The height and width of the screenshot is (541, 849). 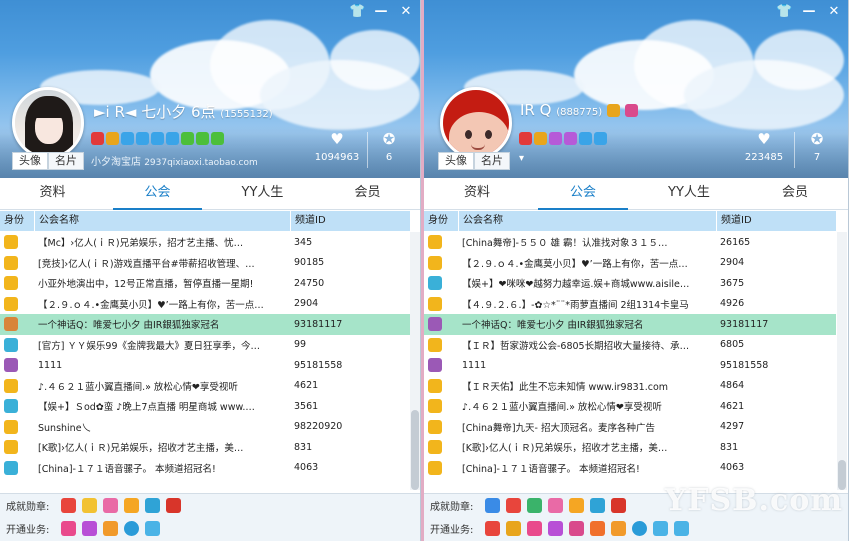 I want to click on table-row: 【４.９.２.６.】-✿☆*¨¨*雨萝直播间 2组1314卡皇马 4926, so click(x=630, y=304).